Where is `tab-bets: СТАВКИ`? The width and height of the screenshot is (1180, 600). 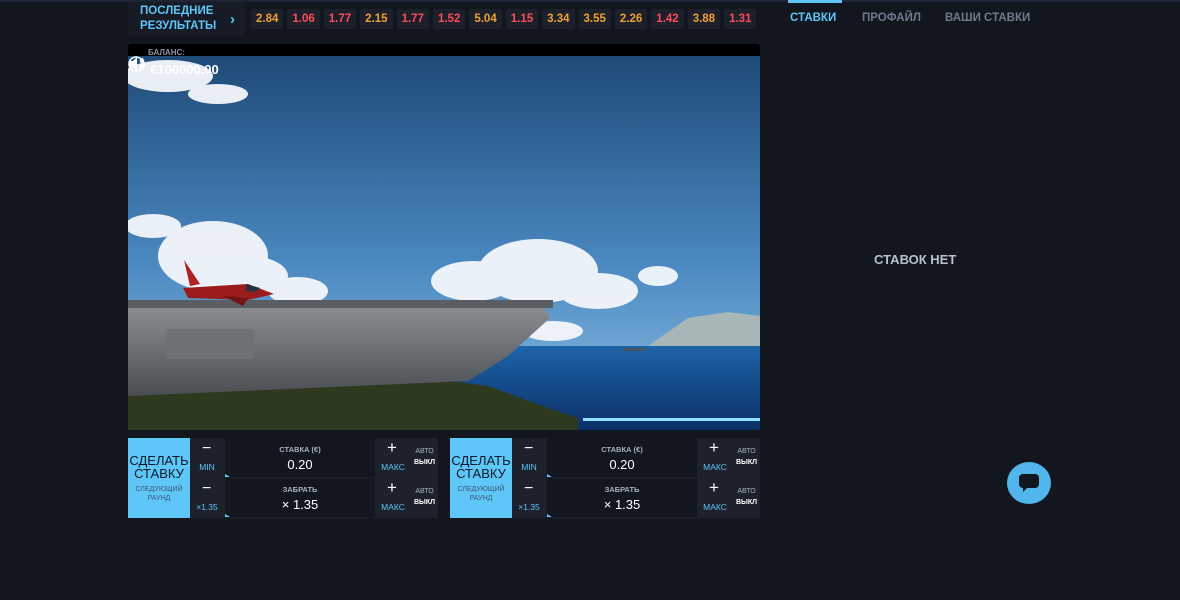
tab-bets: СТАВКИ is located at coordinates (813, 18).